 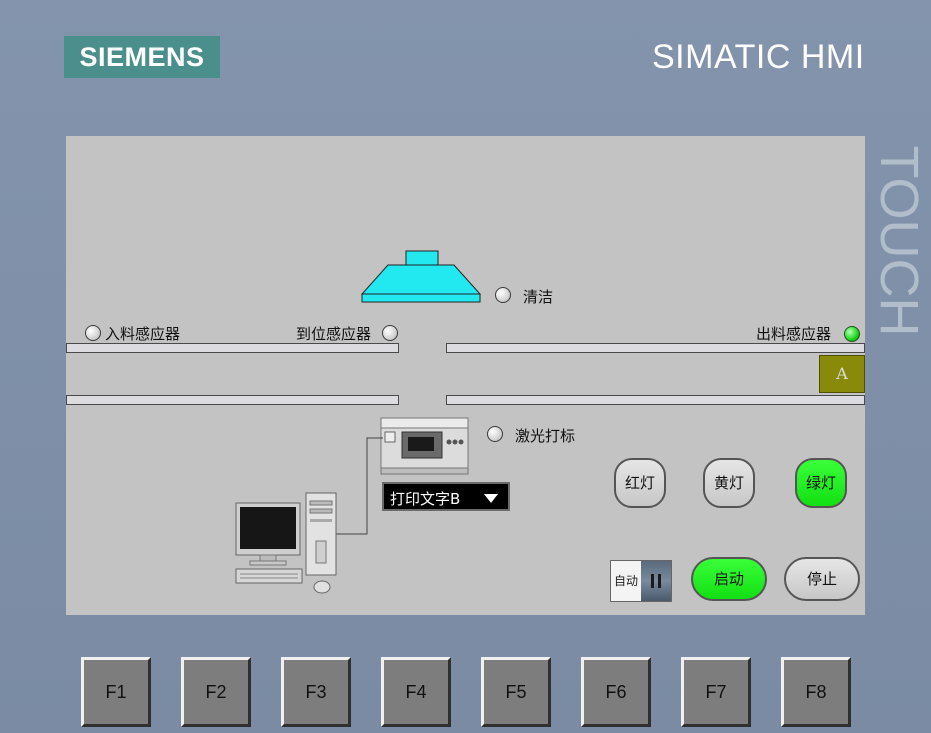 What do you see at coordinates (142, 57) in the screenshot?
I see `siemens-logo: SIEMENS` at bounding box center [142, 57].